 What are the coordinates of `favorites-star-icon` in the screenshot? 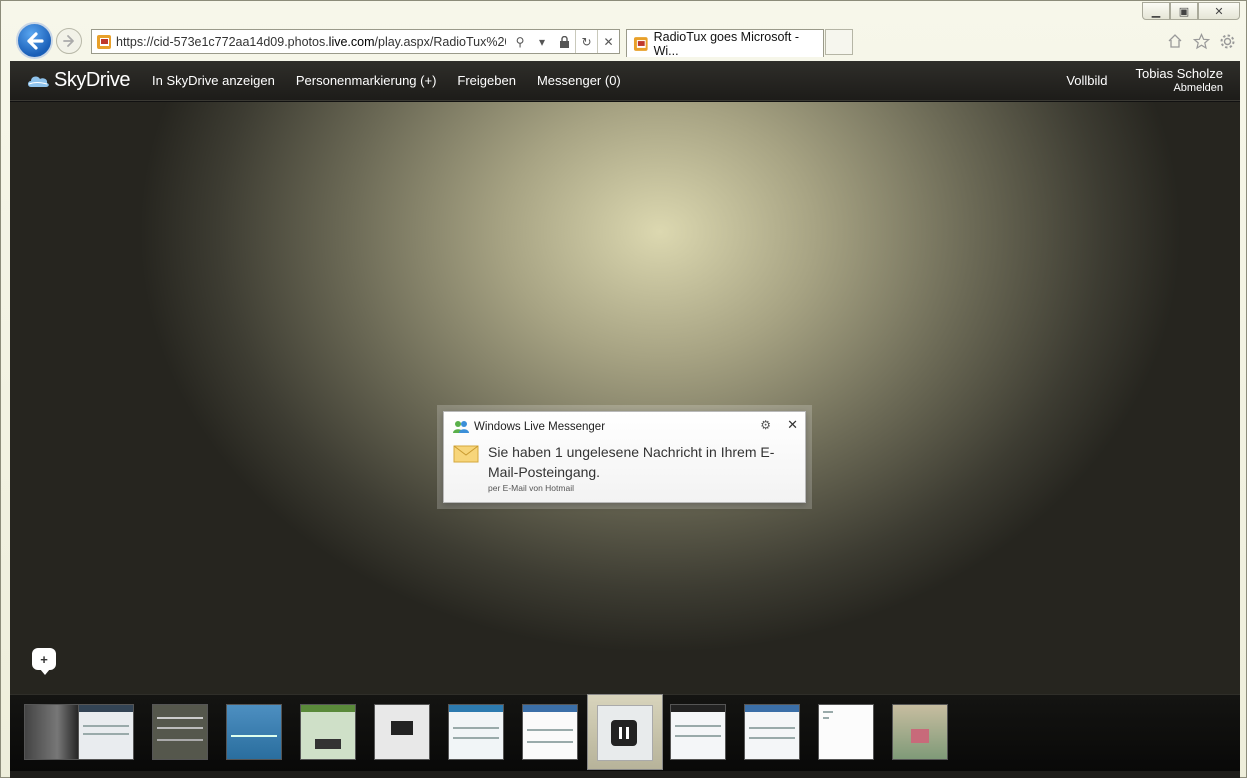 It's located at (1201, 41).